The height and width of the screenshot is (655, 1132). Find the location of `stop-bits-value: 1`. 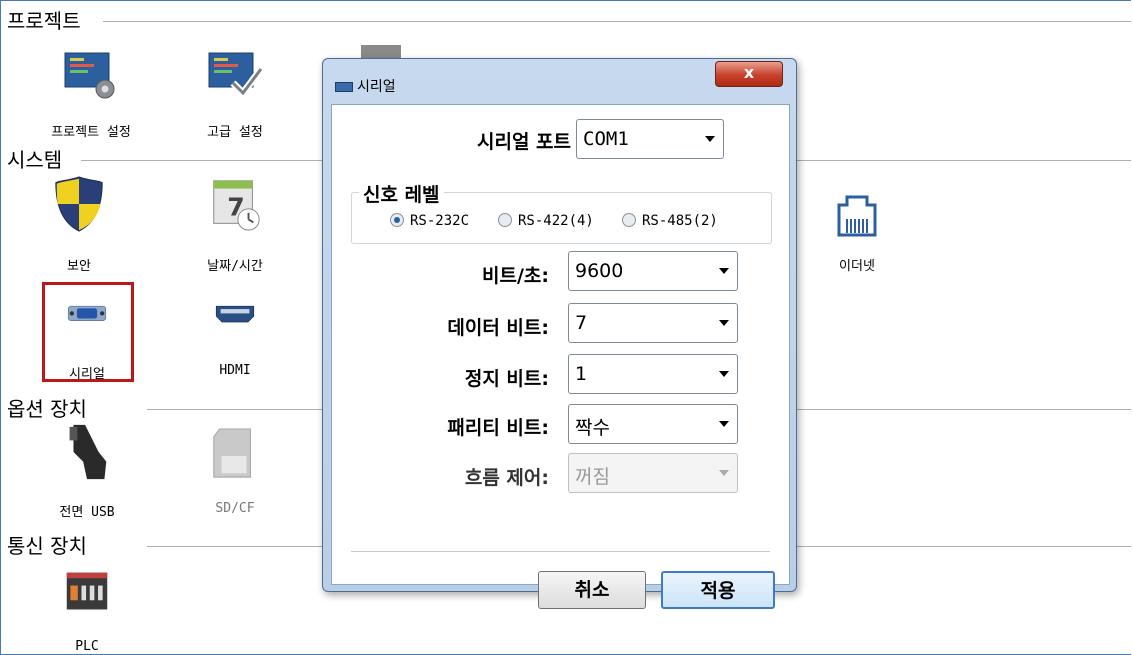

stop-bits-value: 1 is located at coordinates (581, 374).